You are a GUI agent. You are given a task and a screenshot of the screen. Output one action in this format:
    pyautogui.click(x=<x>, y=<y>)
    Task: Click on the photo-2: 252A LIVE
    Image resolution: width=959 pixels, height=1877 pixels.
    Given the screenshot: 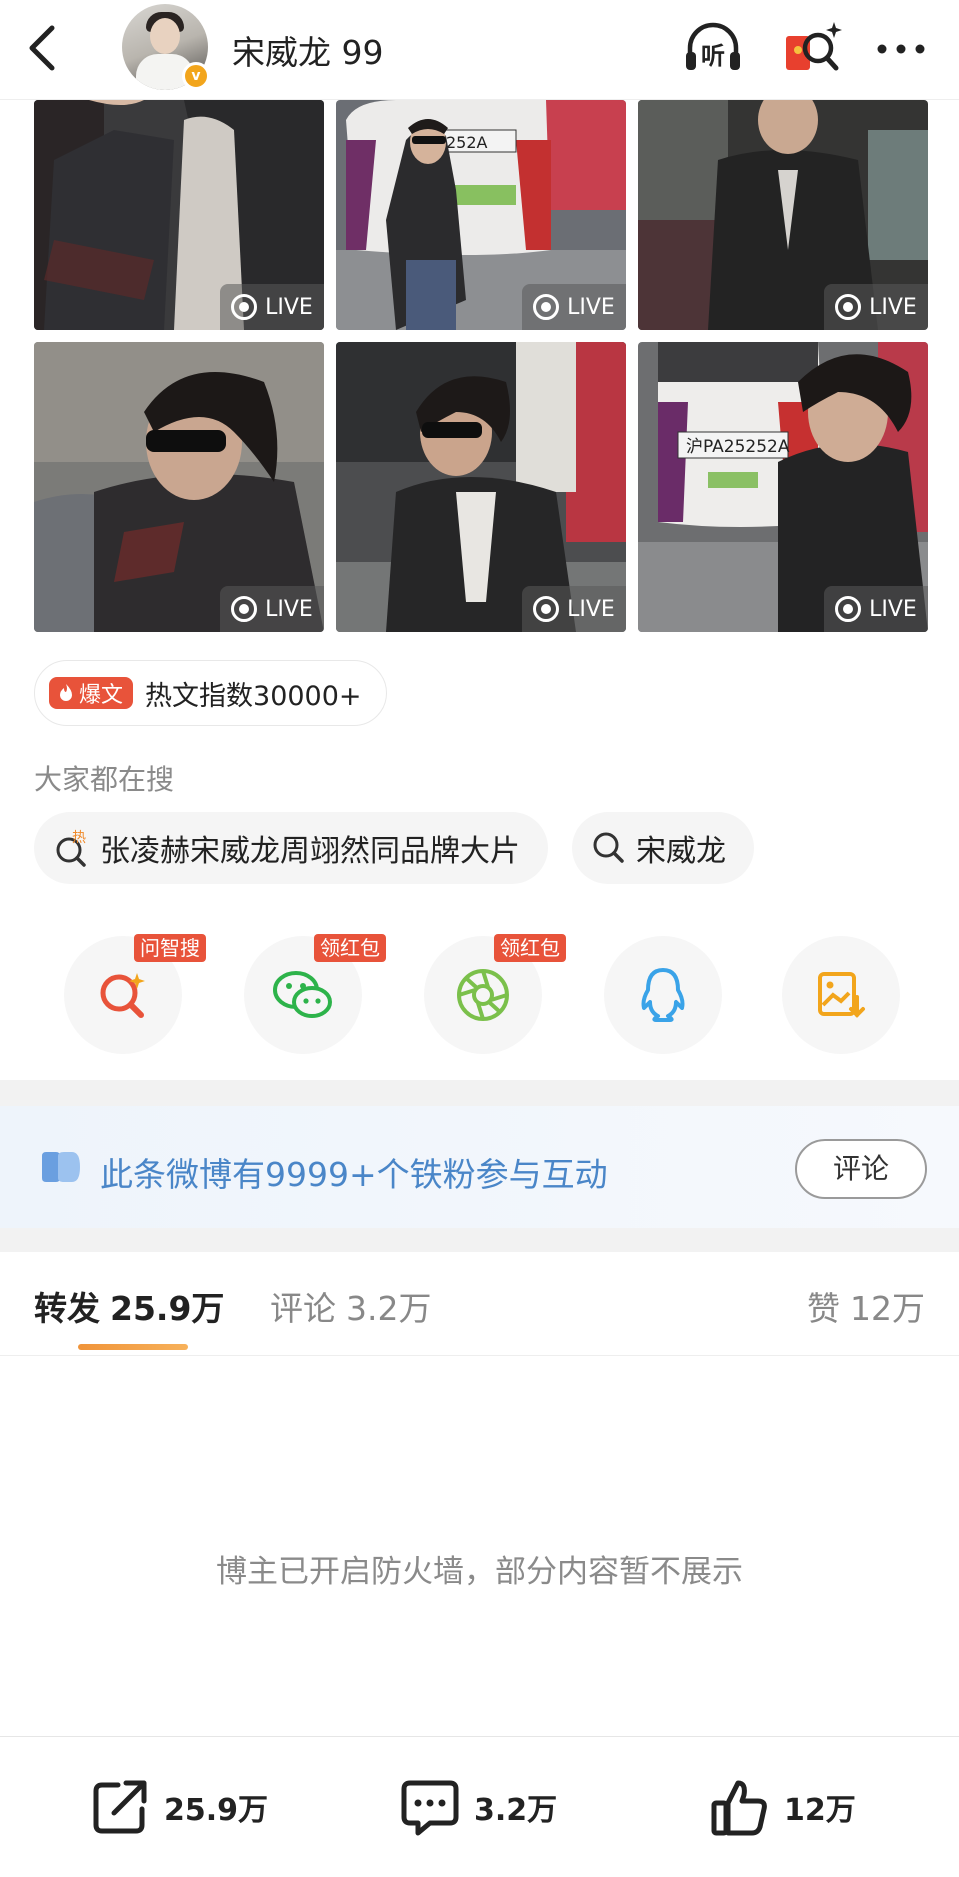 What is the action you would take?
    pyautogui.click(x=481, y=215)
    